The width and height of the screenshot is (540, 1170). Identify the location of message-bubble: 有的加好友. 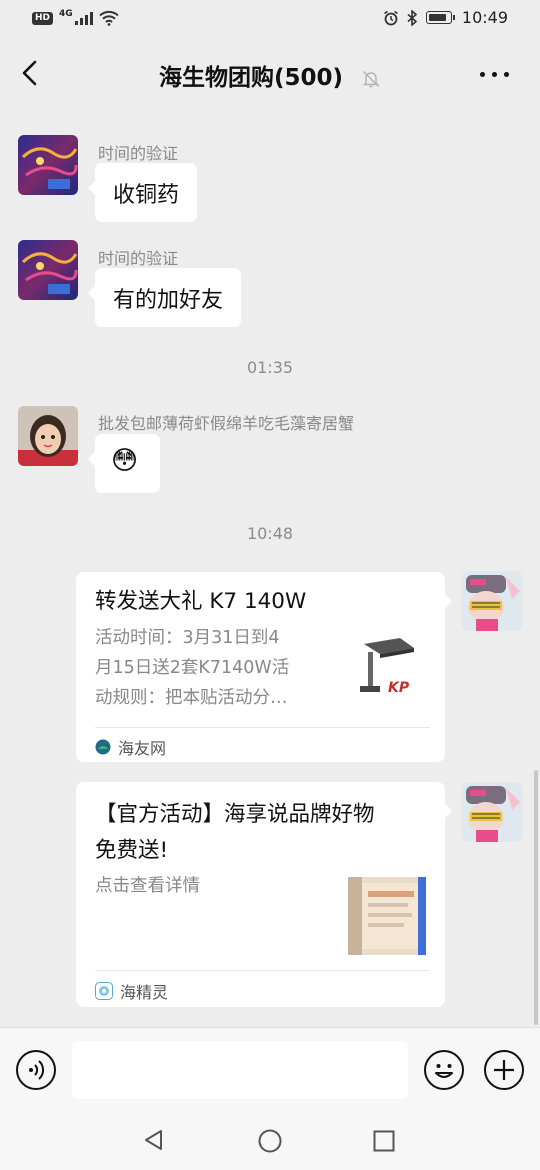
(164, 297).